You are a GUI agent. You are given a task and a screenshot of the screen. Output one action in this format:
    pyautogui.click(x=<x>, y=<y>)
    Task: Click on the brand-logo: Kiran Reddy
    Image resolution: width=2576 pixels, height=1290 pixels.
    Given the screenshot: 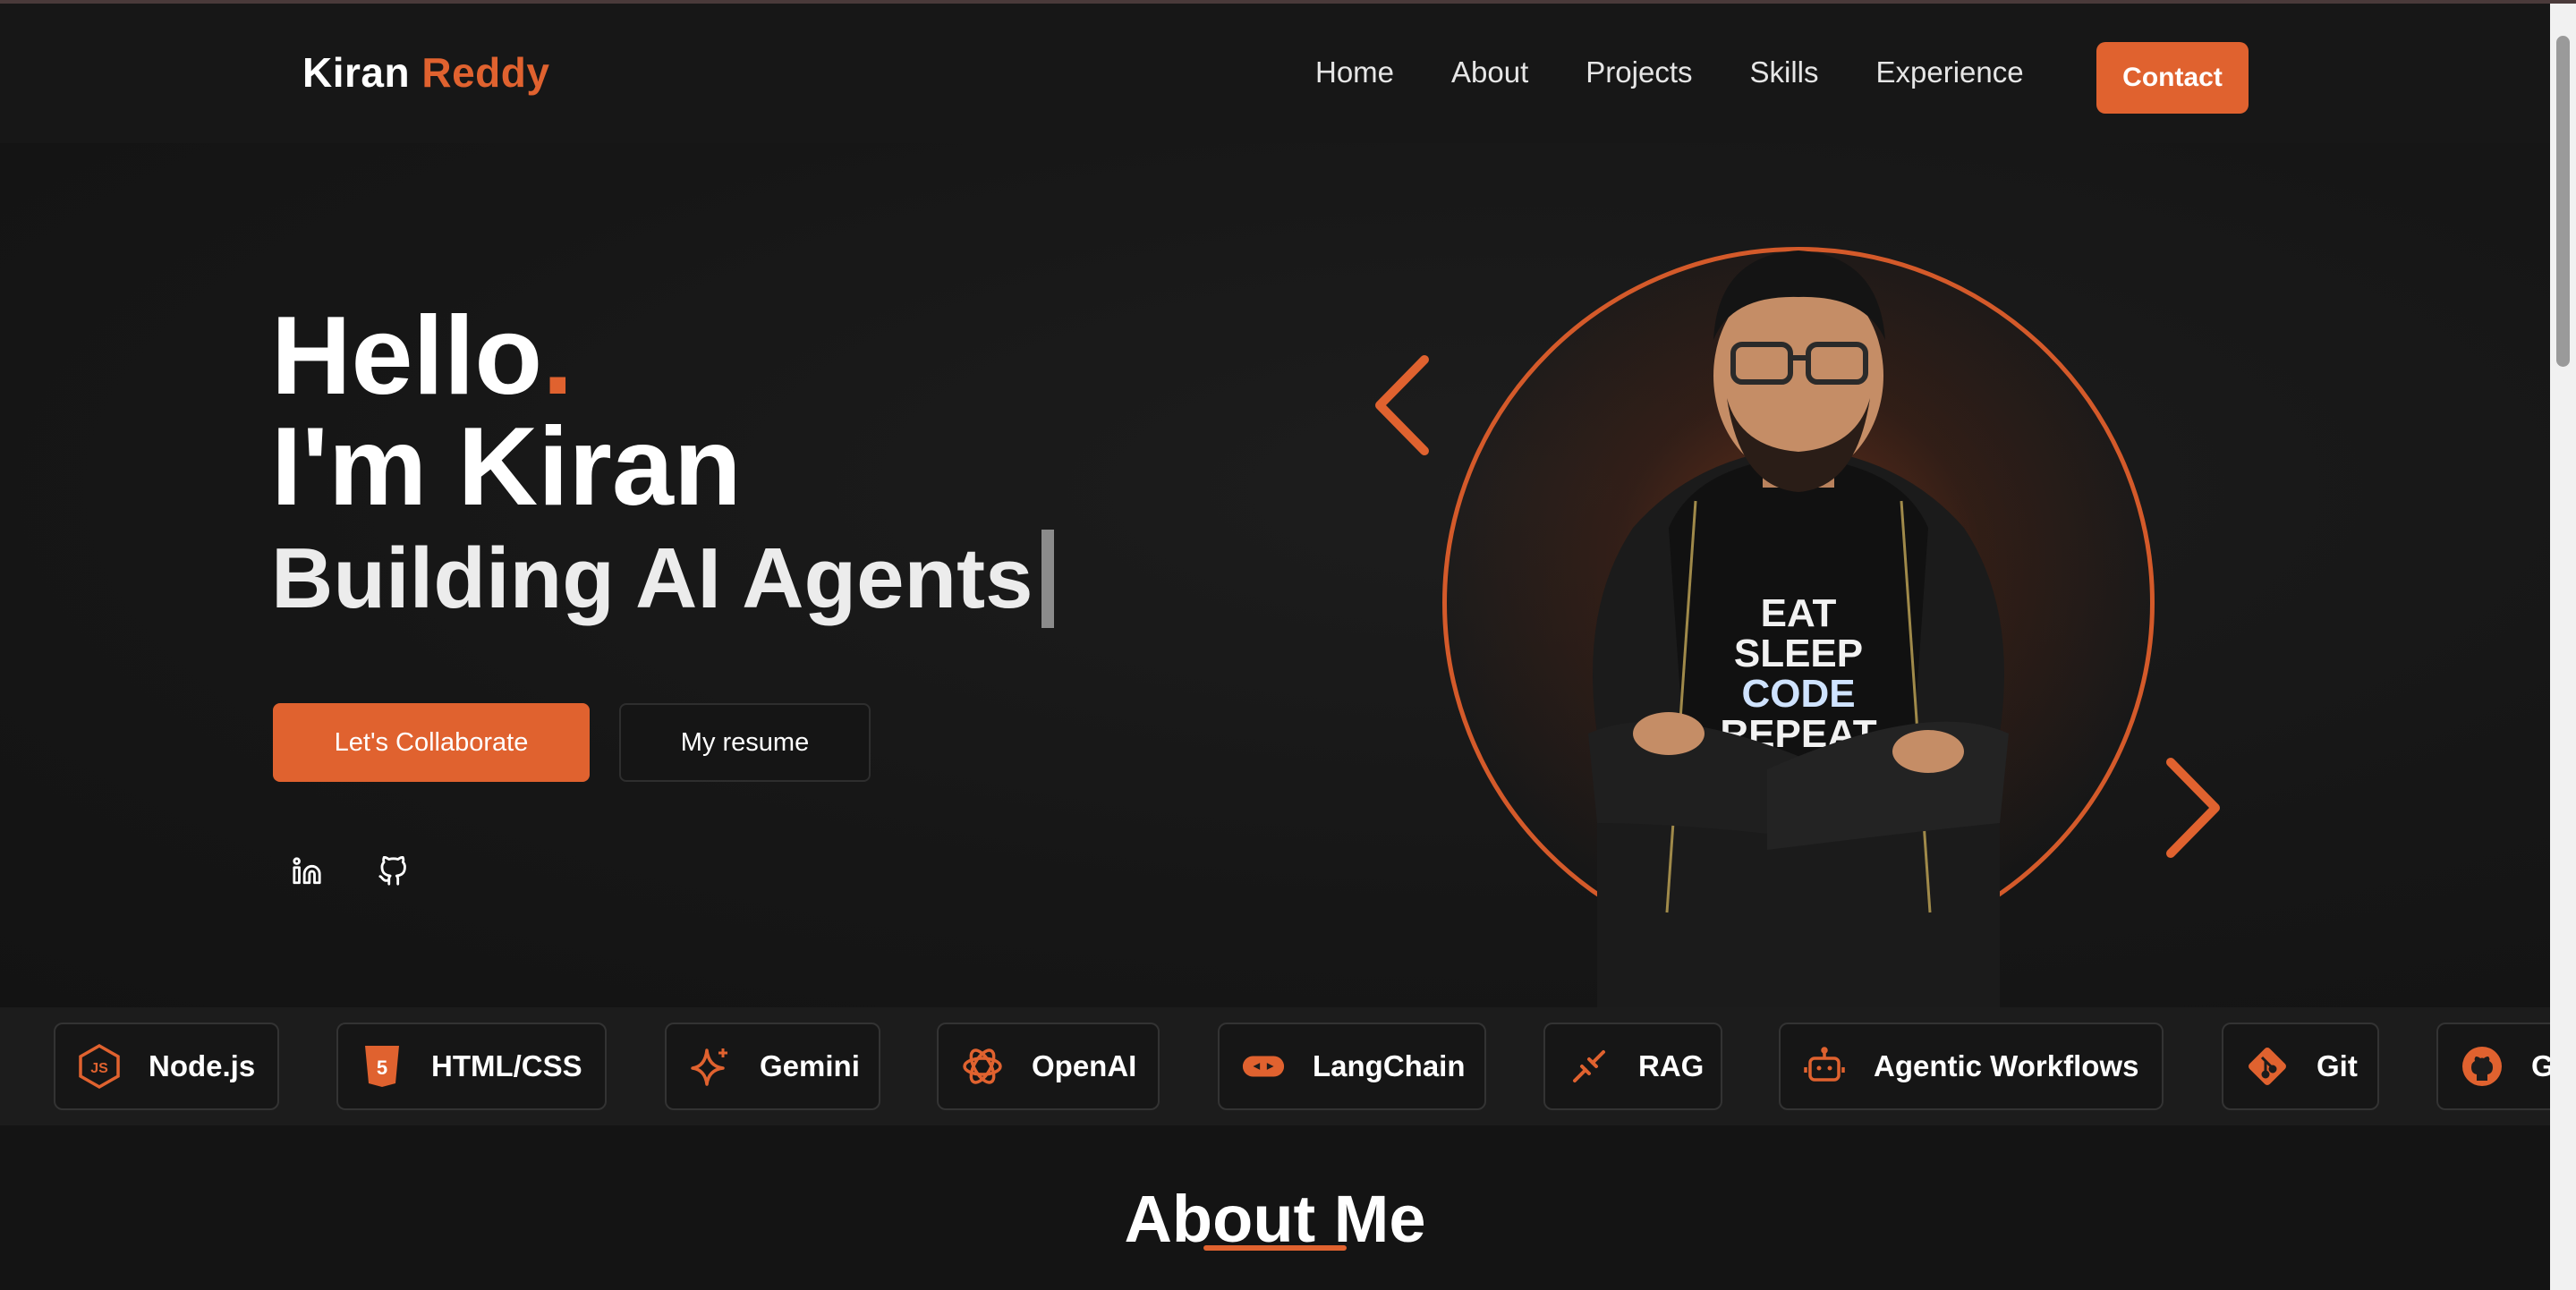 What is the action you would take?
    pyautogui.click(x=425, y=72)
    